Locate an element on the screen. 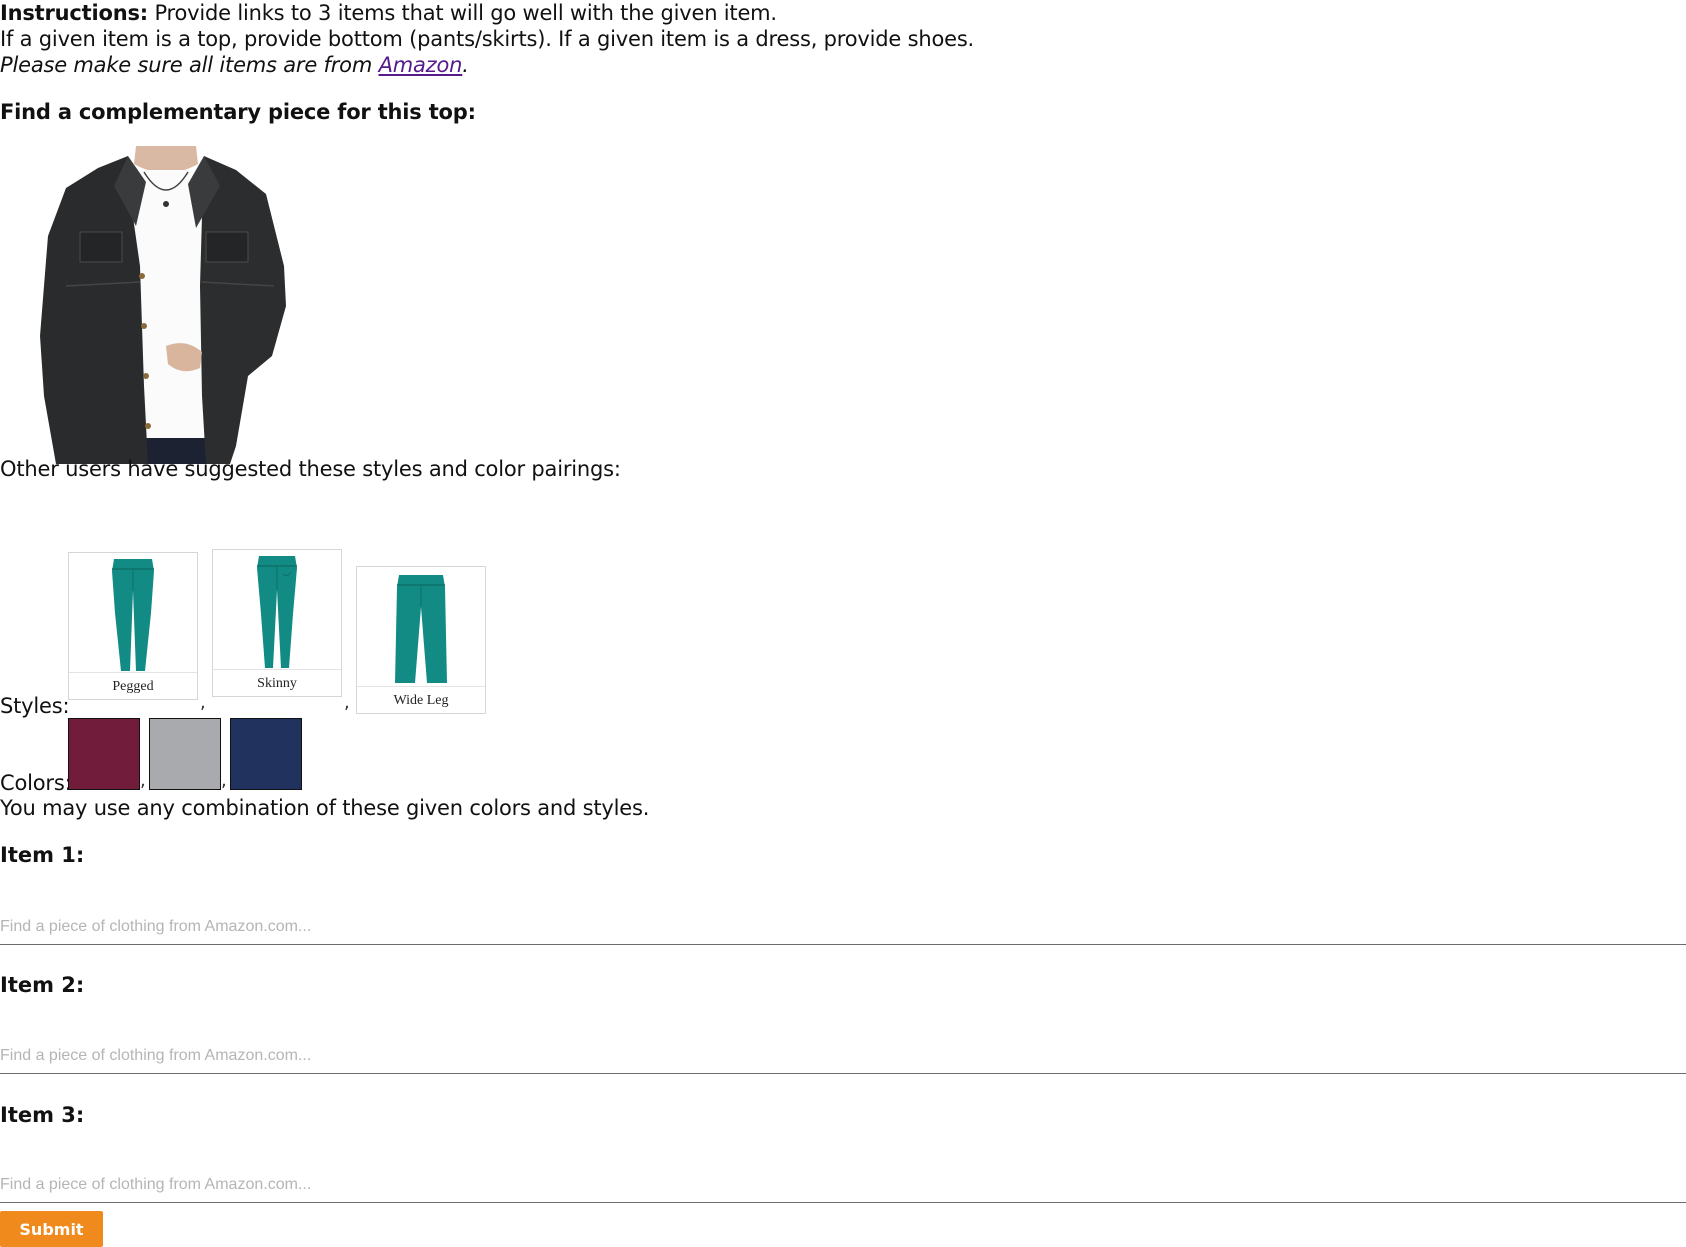 This screenshot has width=1686, height=1247. style-card-pegged: Pegged is located at coordinates (133, 626).